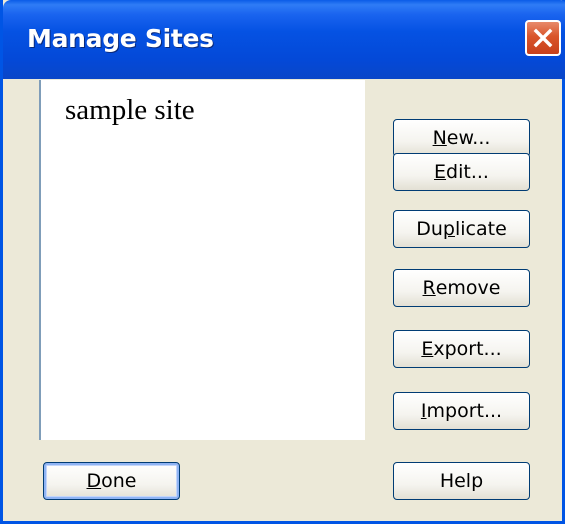 This screenshot has height=524, width=565. I want to click on duplicate-button: Du p licate, so click(461, 229).